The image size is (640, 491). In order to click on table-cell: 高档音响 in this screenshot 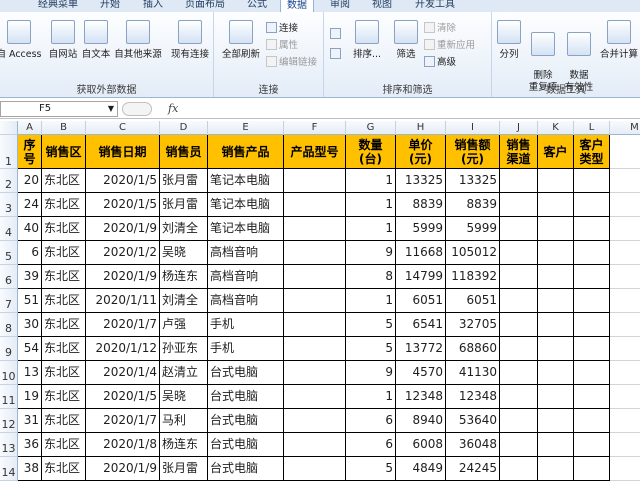, I will do `click(246, 277)`.